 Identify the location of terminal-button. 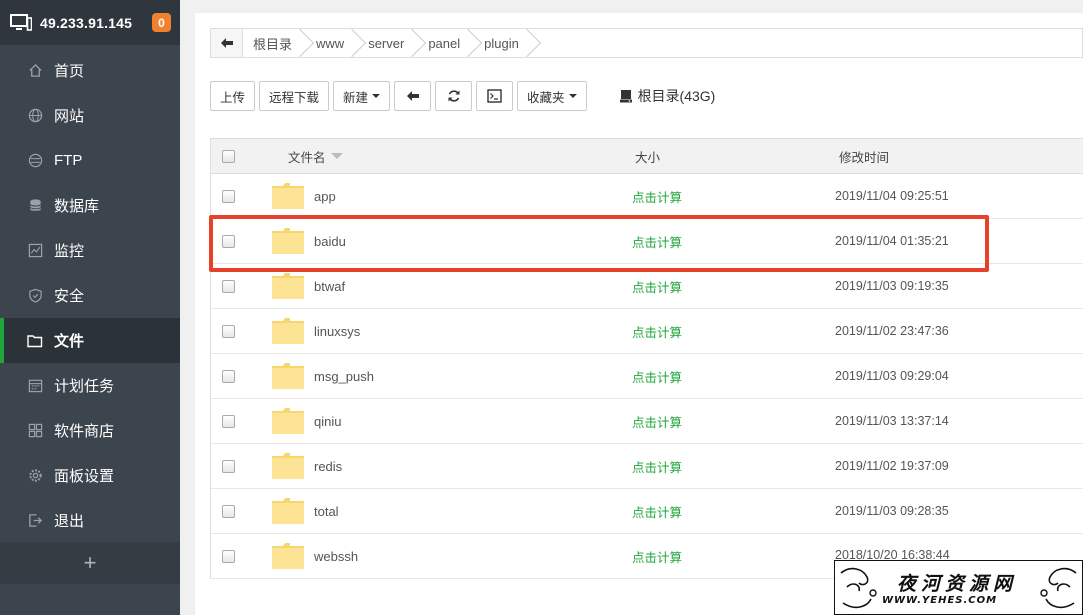
(495, 96).